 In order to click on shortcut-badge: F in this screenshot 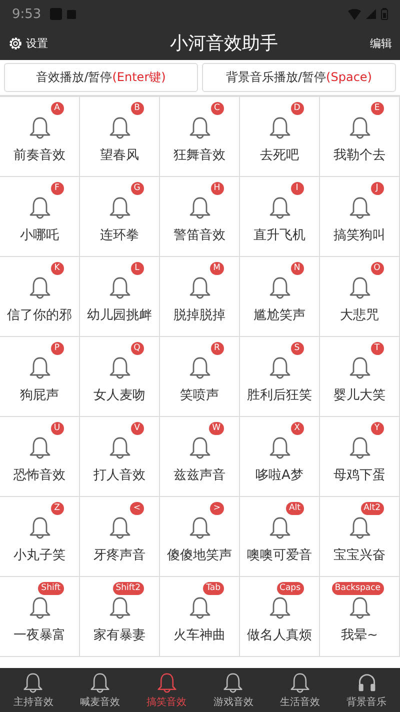, I will do `click(57, 188)`.